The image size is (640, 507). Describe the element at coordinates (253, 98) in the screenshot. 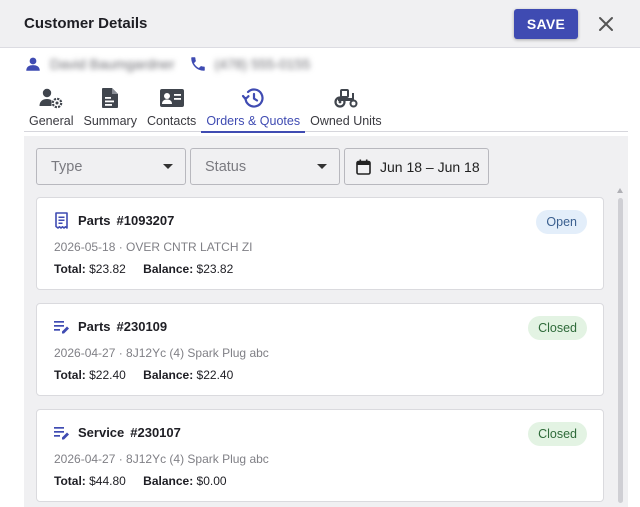

I see `history-icon` at that location.